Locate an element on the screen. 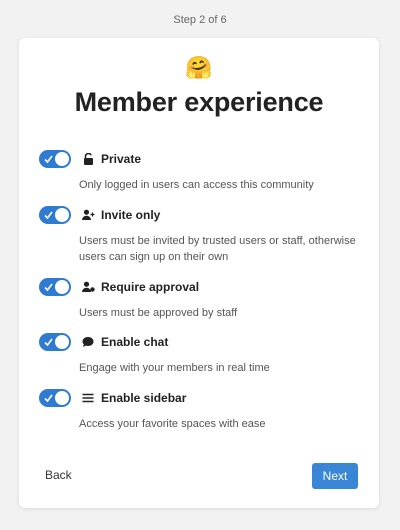  enable-sidebar-description: Access your favorite spaces with ease is located at coordinates (172, 424).